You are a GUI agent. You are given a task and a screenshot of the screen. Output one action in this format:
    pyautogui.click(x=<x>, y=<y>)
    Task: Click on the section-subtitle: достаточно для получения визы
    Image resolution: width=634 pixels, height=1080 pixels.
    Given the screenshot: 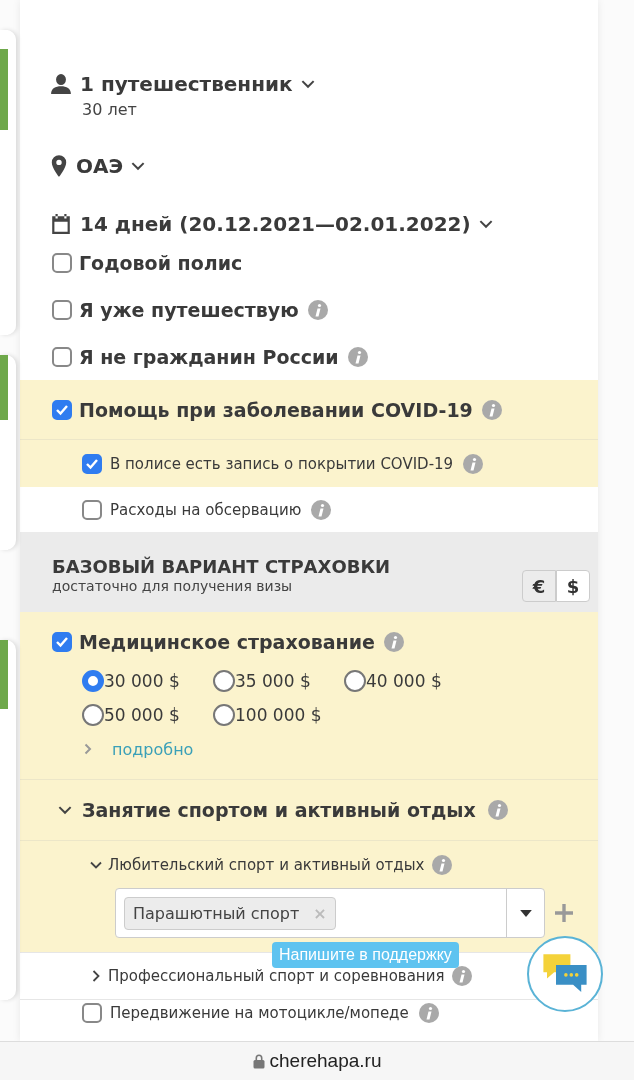 What is the action you would take?
    pyautogui.click(x=173, y=586)
    